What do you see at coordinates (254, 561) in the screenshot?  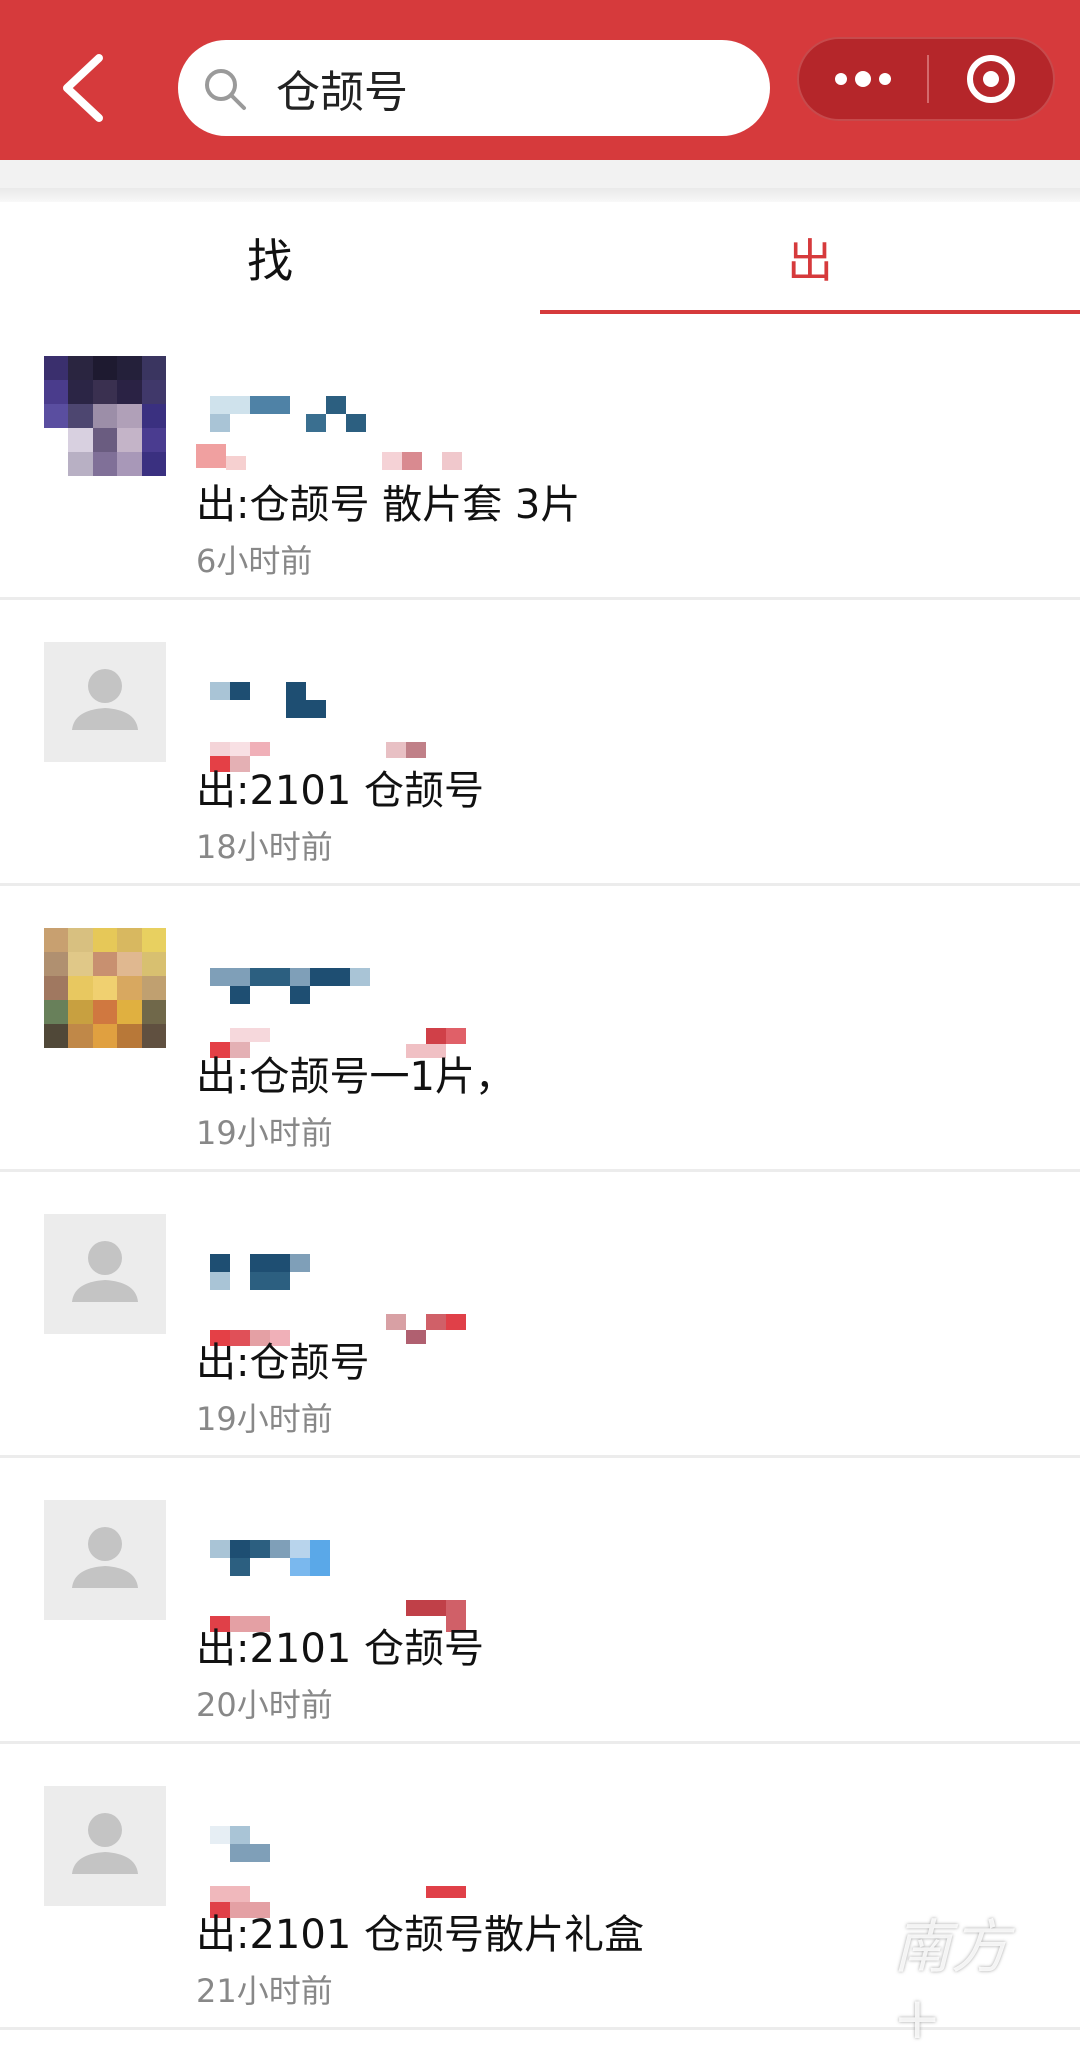 I see `timestamp: 6小时前` at bounding box center [254, 561].